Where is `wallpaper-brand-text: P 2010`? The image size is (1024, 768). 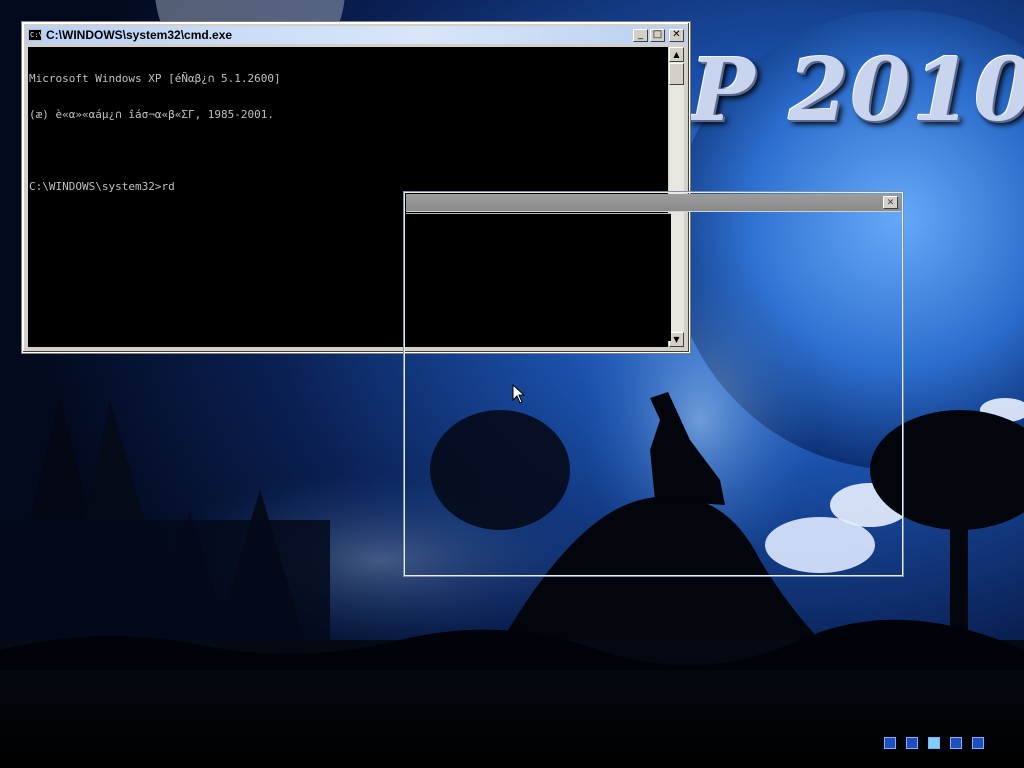 wallpaper-brand-text: P 2010 is located at coordinates (857, 90).